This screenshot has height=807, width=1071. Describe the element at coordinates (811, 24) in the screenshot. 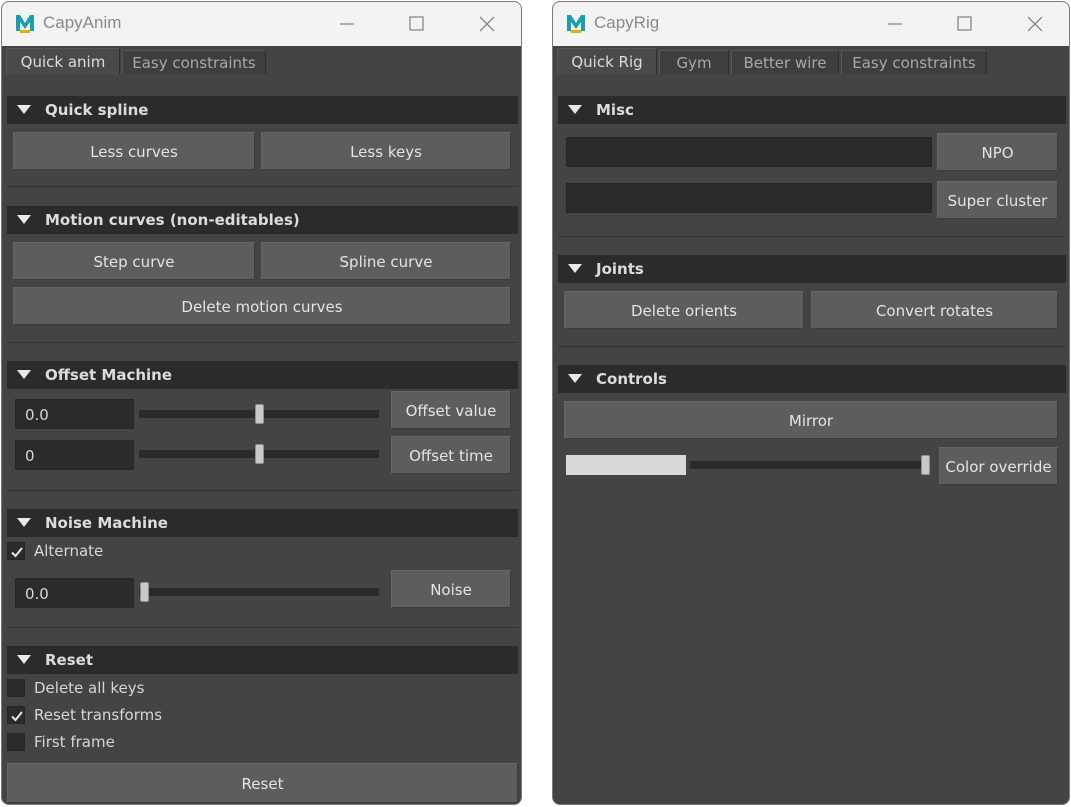

I see `title-bar: CapyRig` at that location.